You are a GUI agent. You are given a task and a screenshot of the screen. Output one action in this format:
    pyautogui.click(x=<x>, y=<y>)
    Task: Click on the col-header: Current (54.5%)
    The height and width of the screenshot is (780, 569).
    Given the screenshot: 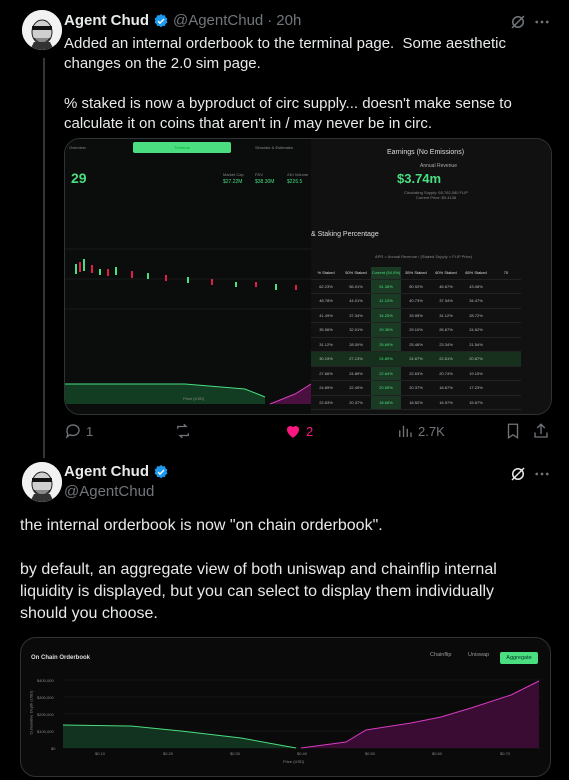 What is the action you would take?
    pyautogui.click(x=386, y=273)
    